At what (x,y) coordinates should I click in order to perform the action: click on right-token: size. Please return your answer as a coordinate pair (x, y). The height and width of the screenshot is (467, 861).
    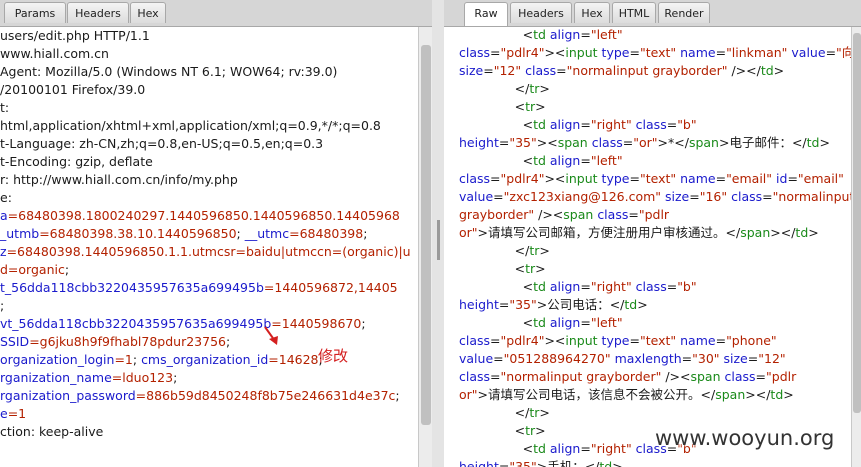
    Looking at the image, I should click on (735, 358).